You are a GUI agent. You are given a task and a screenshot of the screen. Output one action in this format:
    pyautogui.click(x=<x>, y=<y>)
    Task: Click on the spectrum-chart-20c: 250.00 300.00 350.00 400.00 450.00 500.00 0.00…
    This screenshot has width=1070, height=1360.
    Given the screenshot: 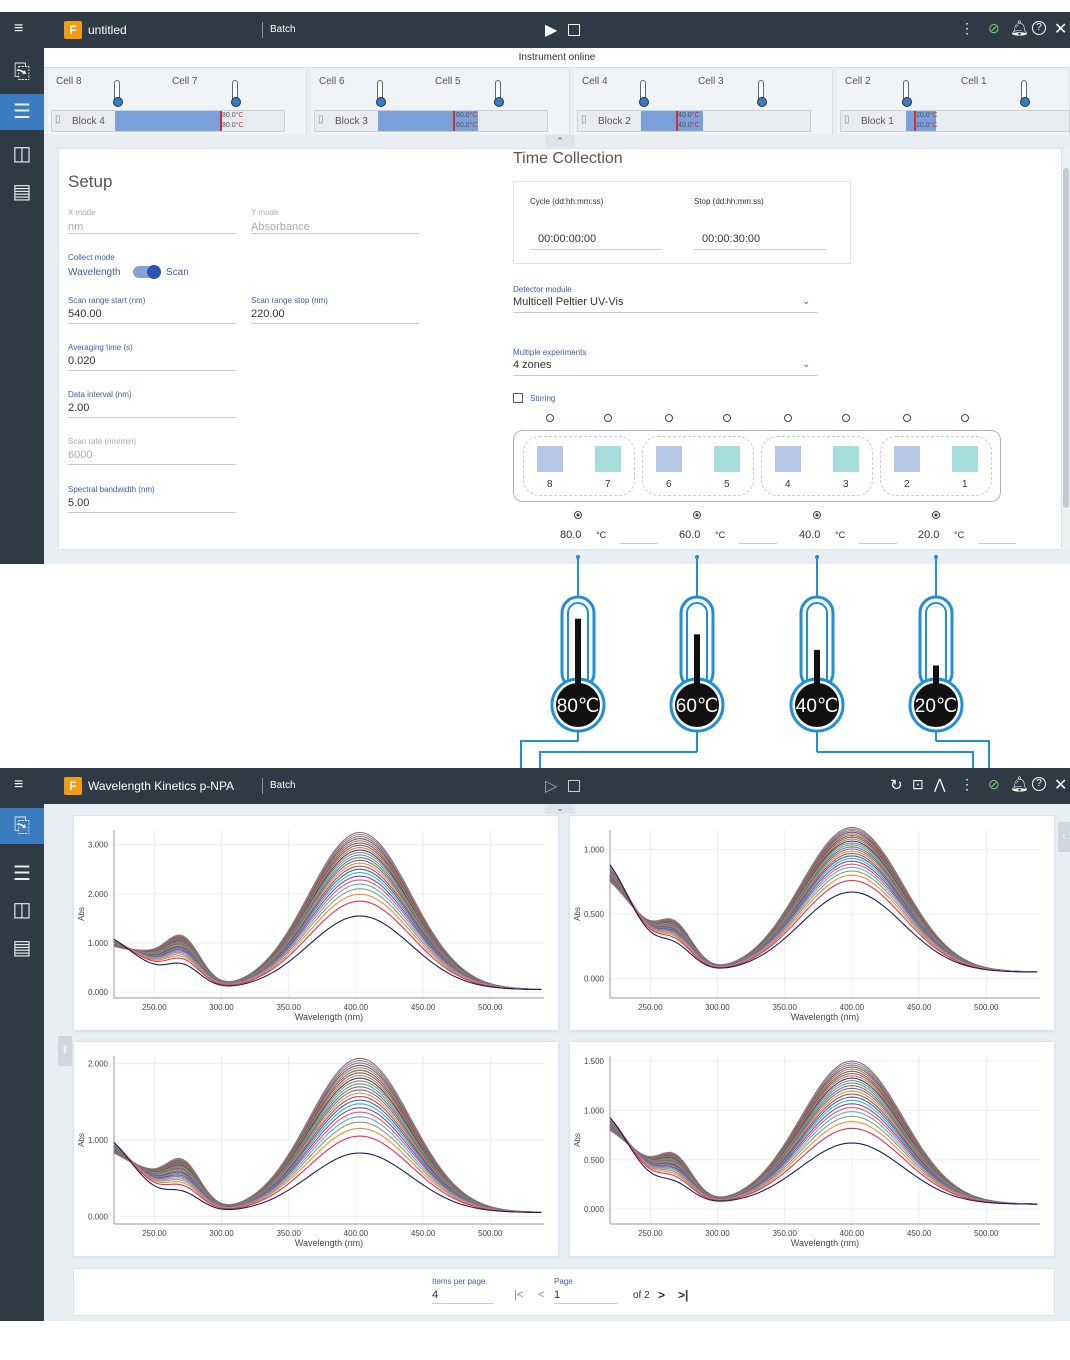 What is the action you would take?
    pyautogui.click(x=813, y=924)
    